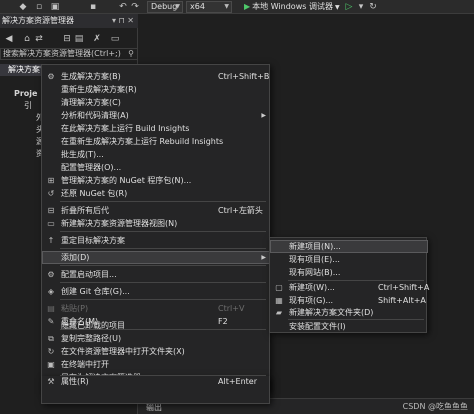 This screenshot has width=474, height=414. I want to click on terminal-icon: ▣, so click(51, 364).